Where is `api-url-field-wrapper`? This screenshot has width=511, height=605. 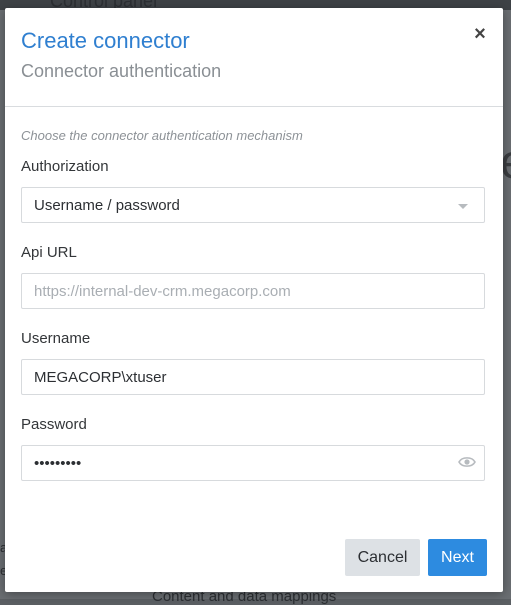
api-url-field-wrapper is located at coordinates (253, 291).